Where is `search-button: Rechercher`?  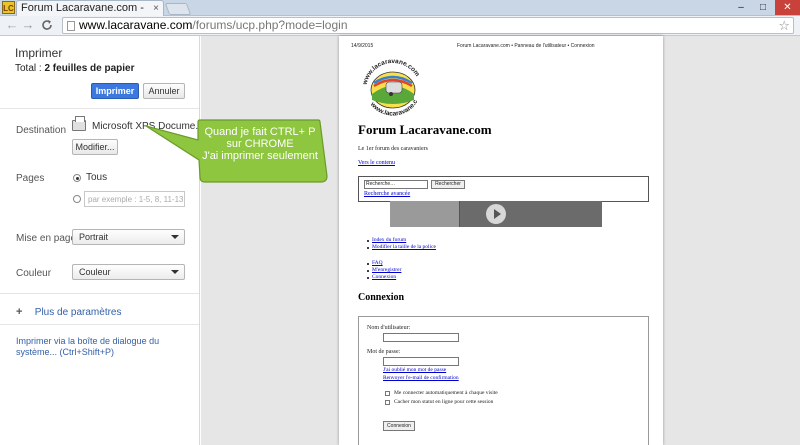
search-button: Rechercher is located at coordinates (448, 184).